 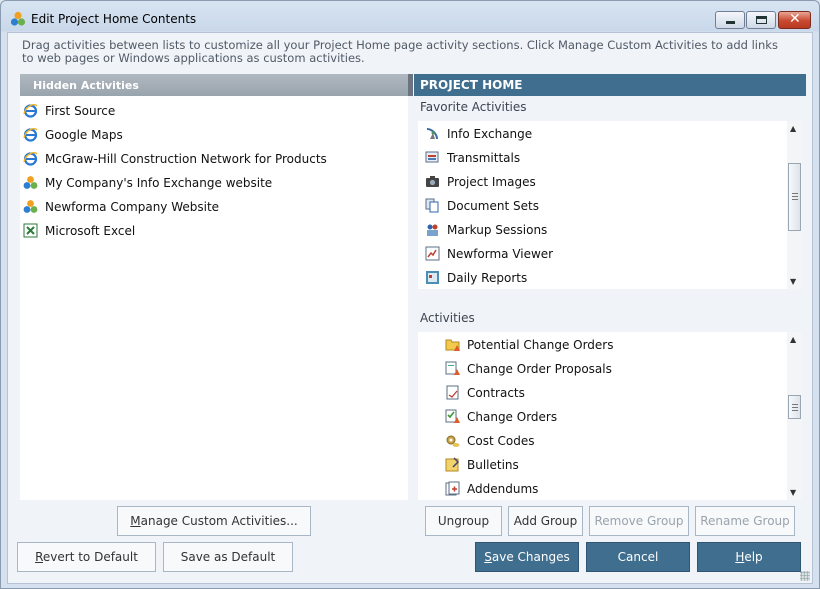 What do you see at coordinates (740, 557) in the screenshot?
I see `mnemonic: H` at bounding box center [740, 557].